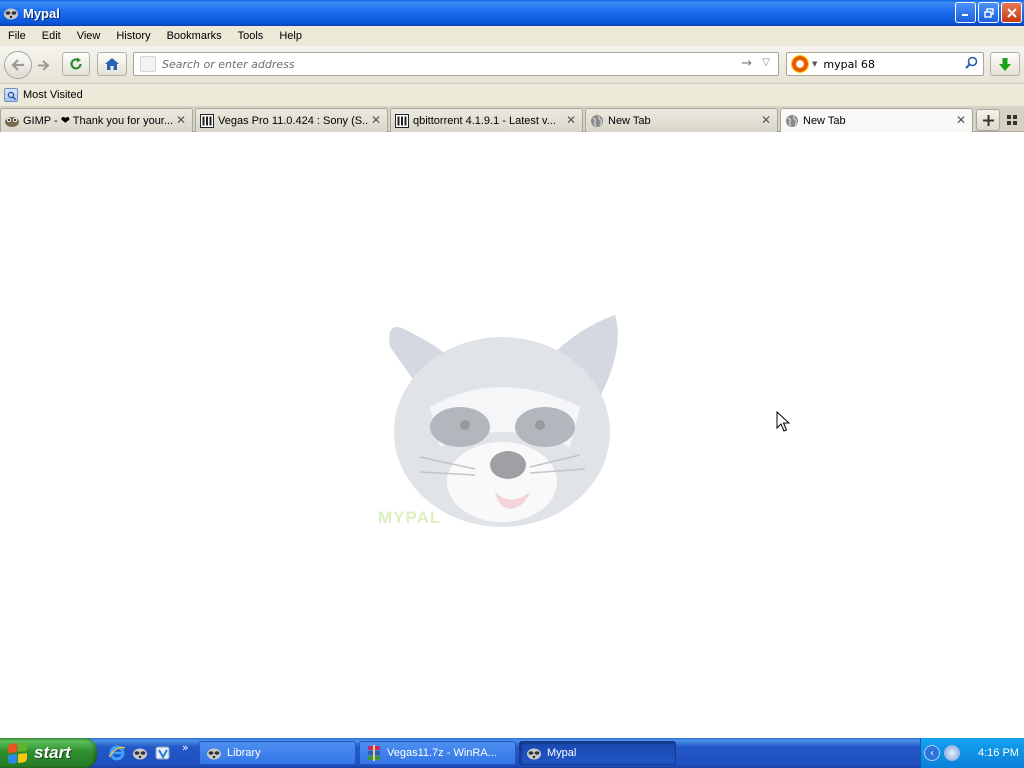 Image resolution: width=1024 pixels, height=768 pixels. I want to click on search-input: mypal 68, so click(849, 64).